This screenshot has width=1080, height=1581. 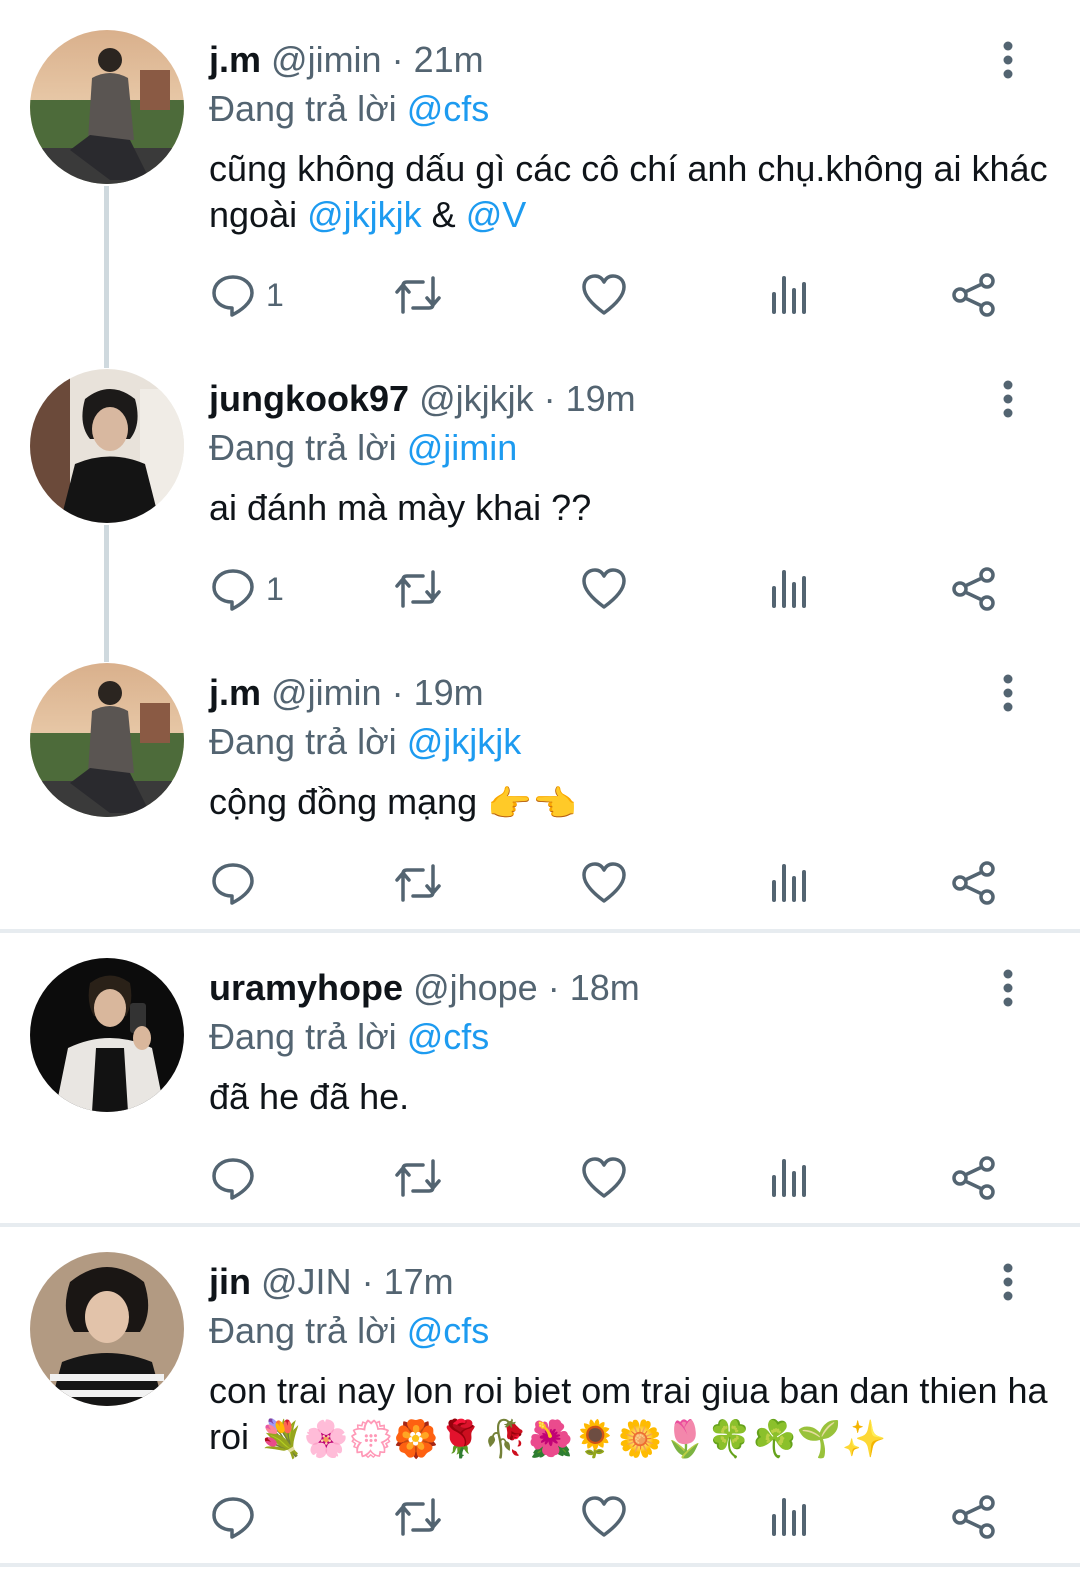 What do you see at coordinates (309, 398) in the screenshot?
I see `display-name: jungkook97` at bounding box center [309, 398].